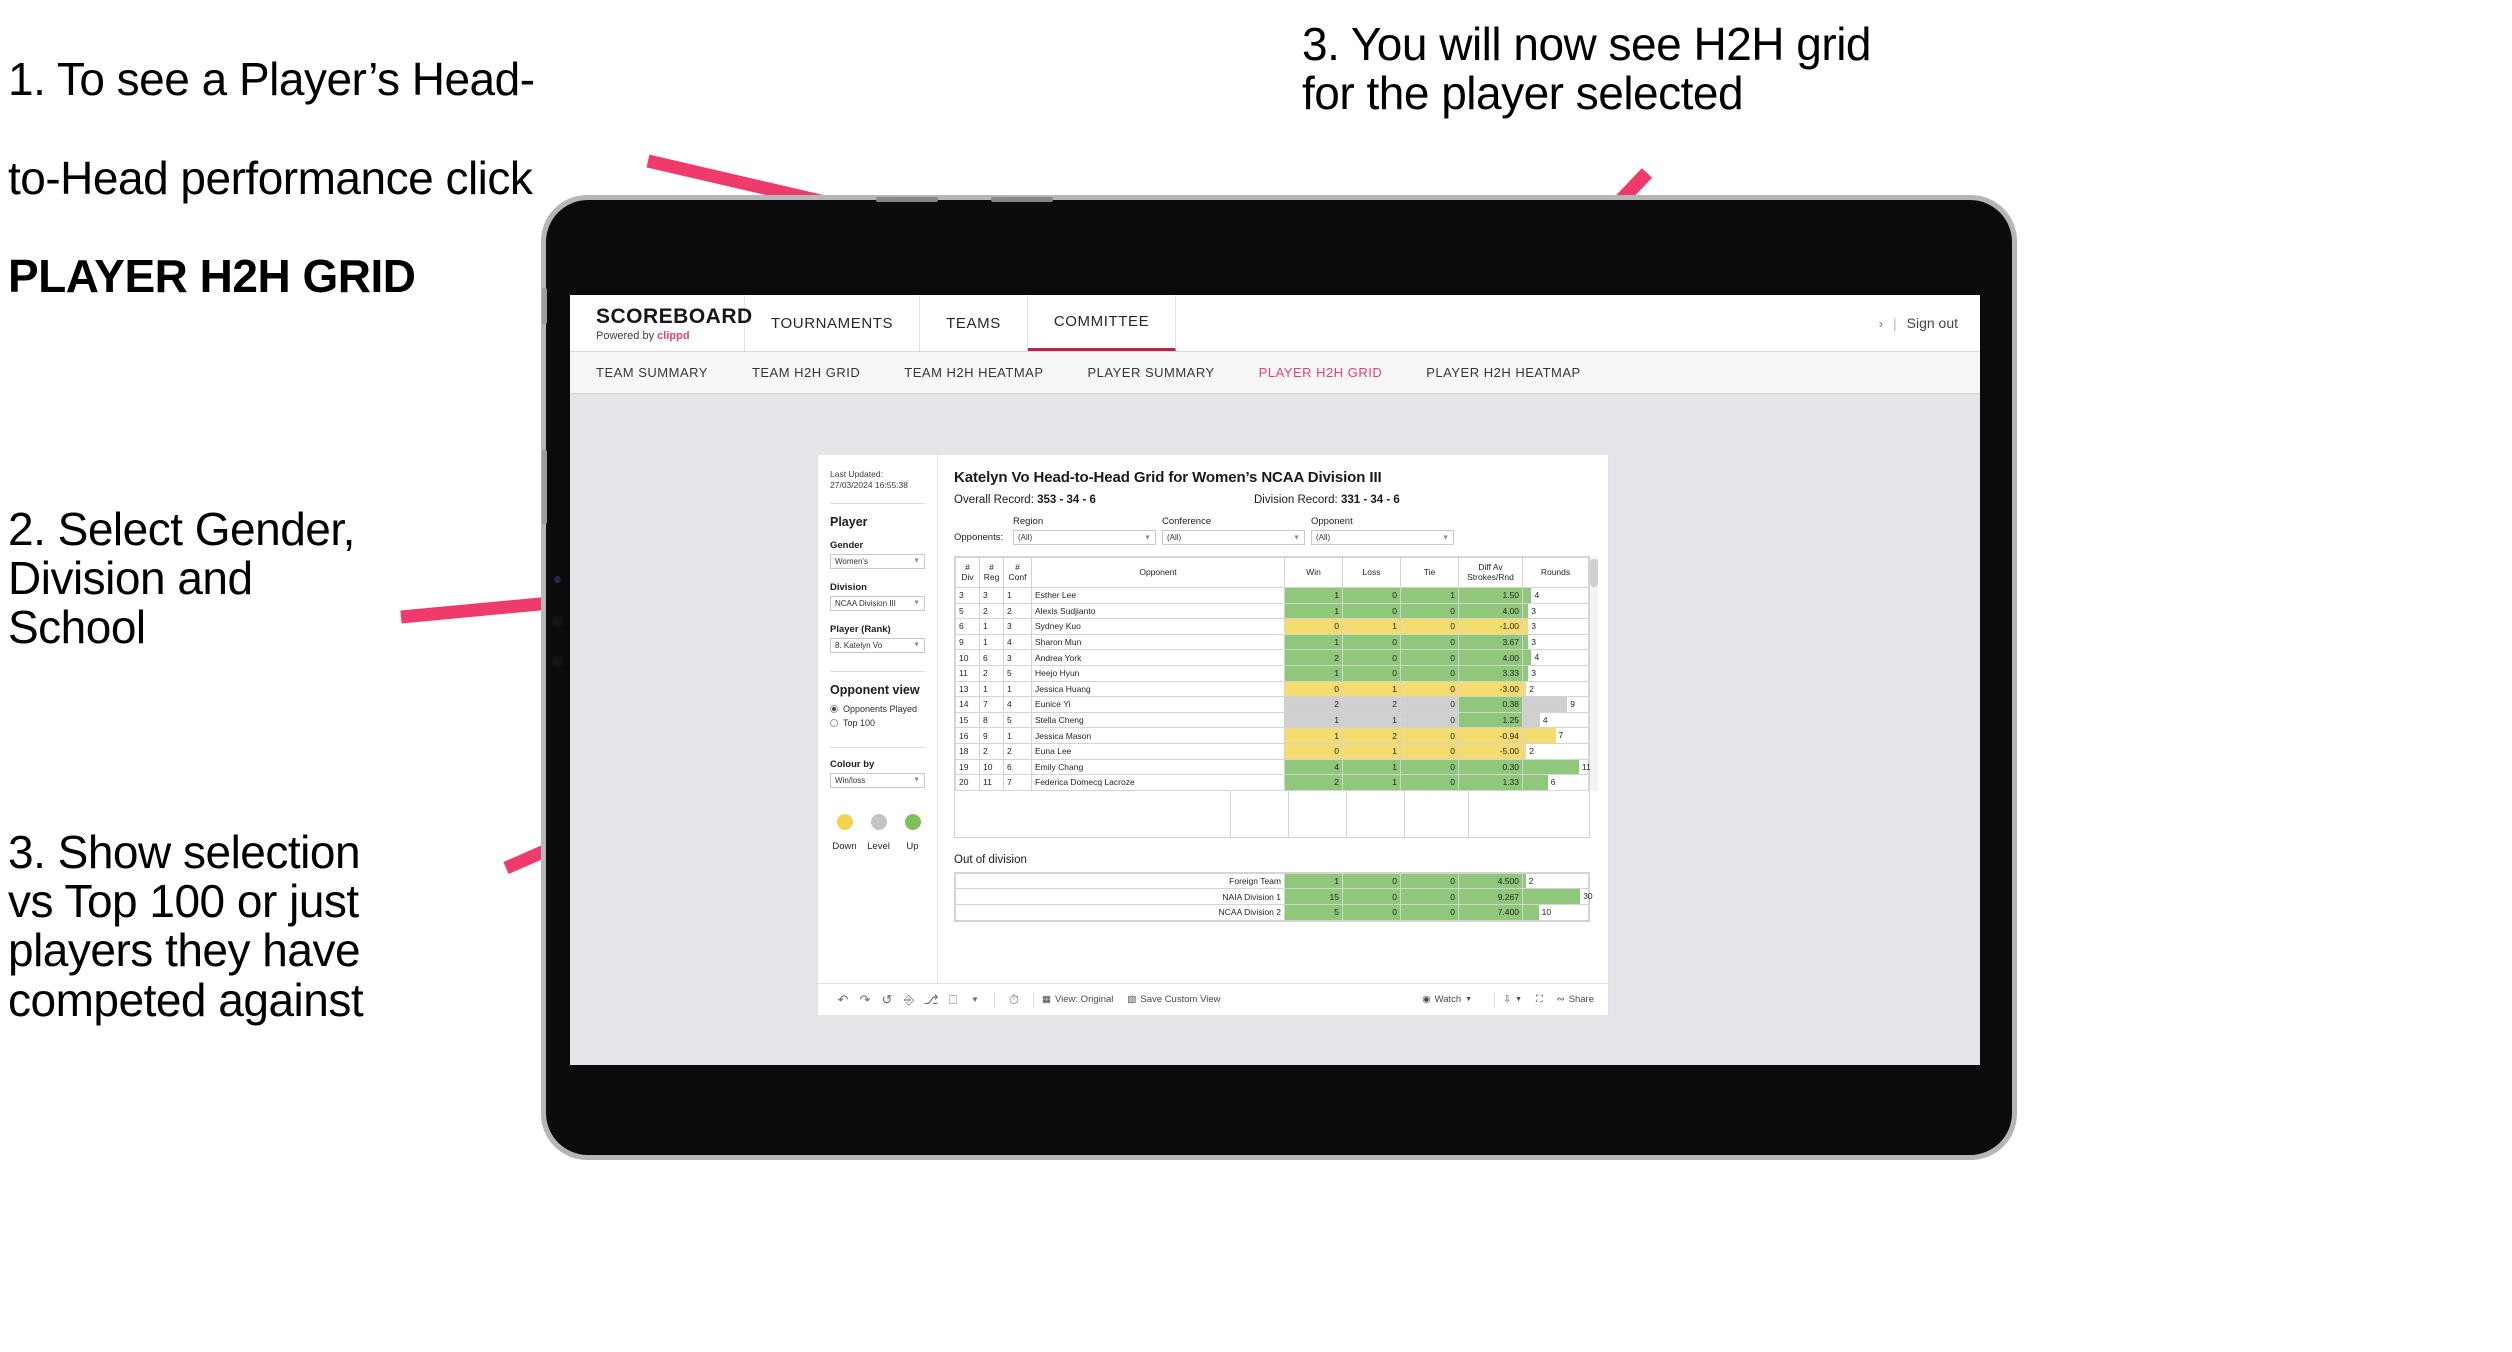  Describe the element at coordinates (819, 372) in the screenshot. I see `subnav-item-team-h2h-grid: TEAM H2H GRID` at that location.